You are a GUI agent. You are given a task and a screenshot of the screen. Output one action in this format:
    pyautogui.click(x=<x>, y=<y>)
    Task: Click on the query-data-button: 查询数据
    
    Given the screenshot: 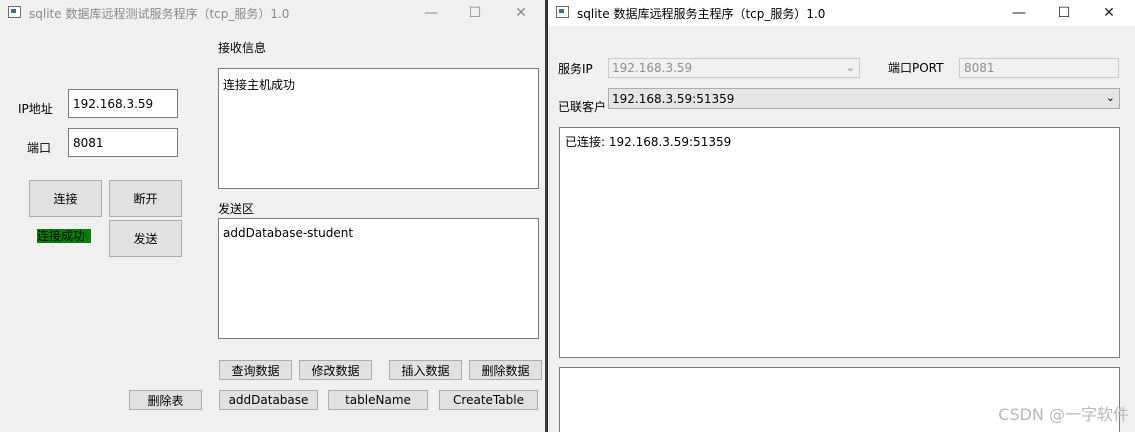 What is the action you would take?
    pyautogui.click(x=255, y=370)
    